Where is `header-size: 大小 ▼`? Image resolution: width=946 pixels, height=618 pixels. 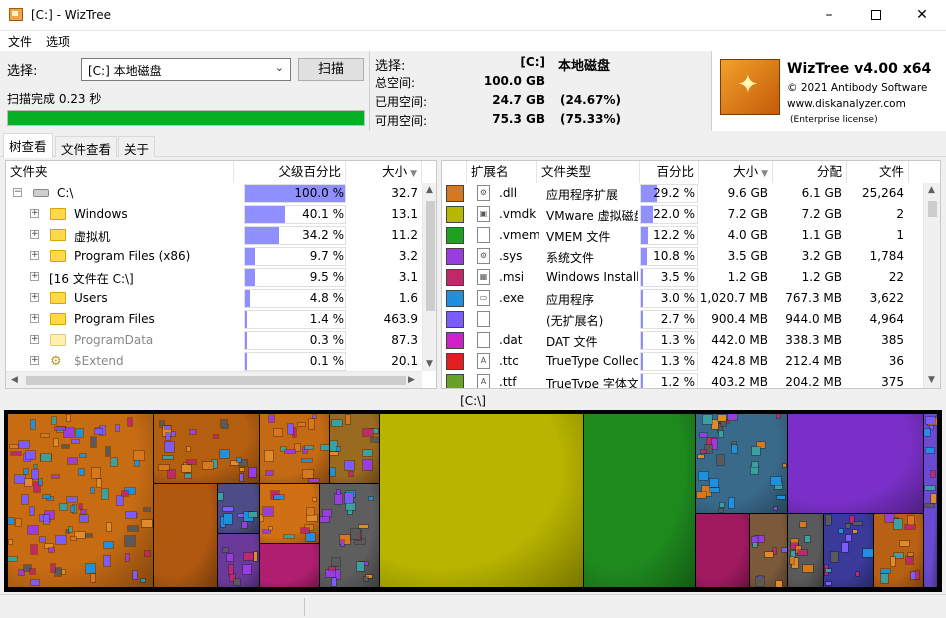
header-size: 大小 ▼ is located at coordinates (384, 172).